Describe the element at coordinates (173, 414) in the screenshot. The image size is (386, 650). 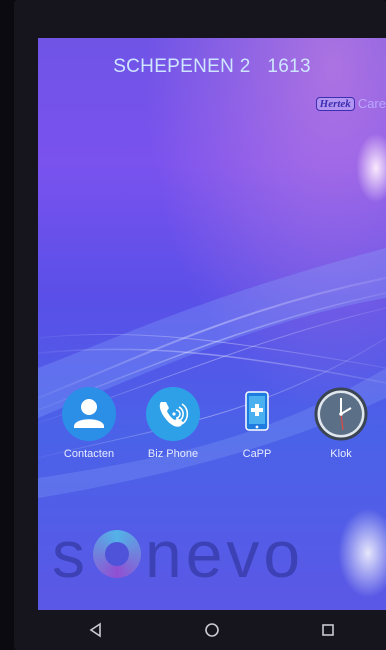
I see `phone-handset-icon` at that location.